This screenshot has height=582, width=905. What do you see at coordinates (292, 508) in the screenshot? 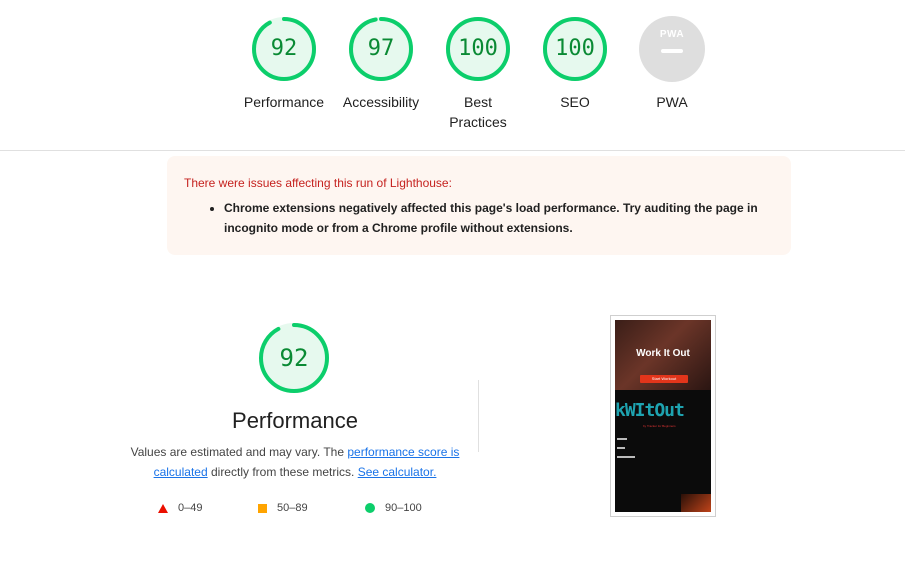
I see `legend-average-label: 50–89` at bounding box center [292, 508].